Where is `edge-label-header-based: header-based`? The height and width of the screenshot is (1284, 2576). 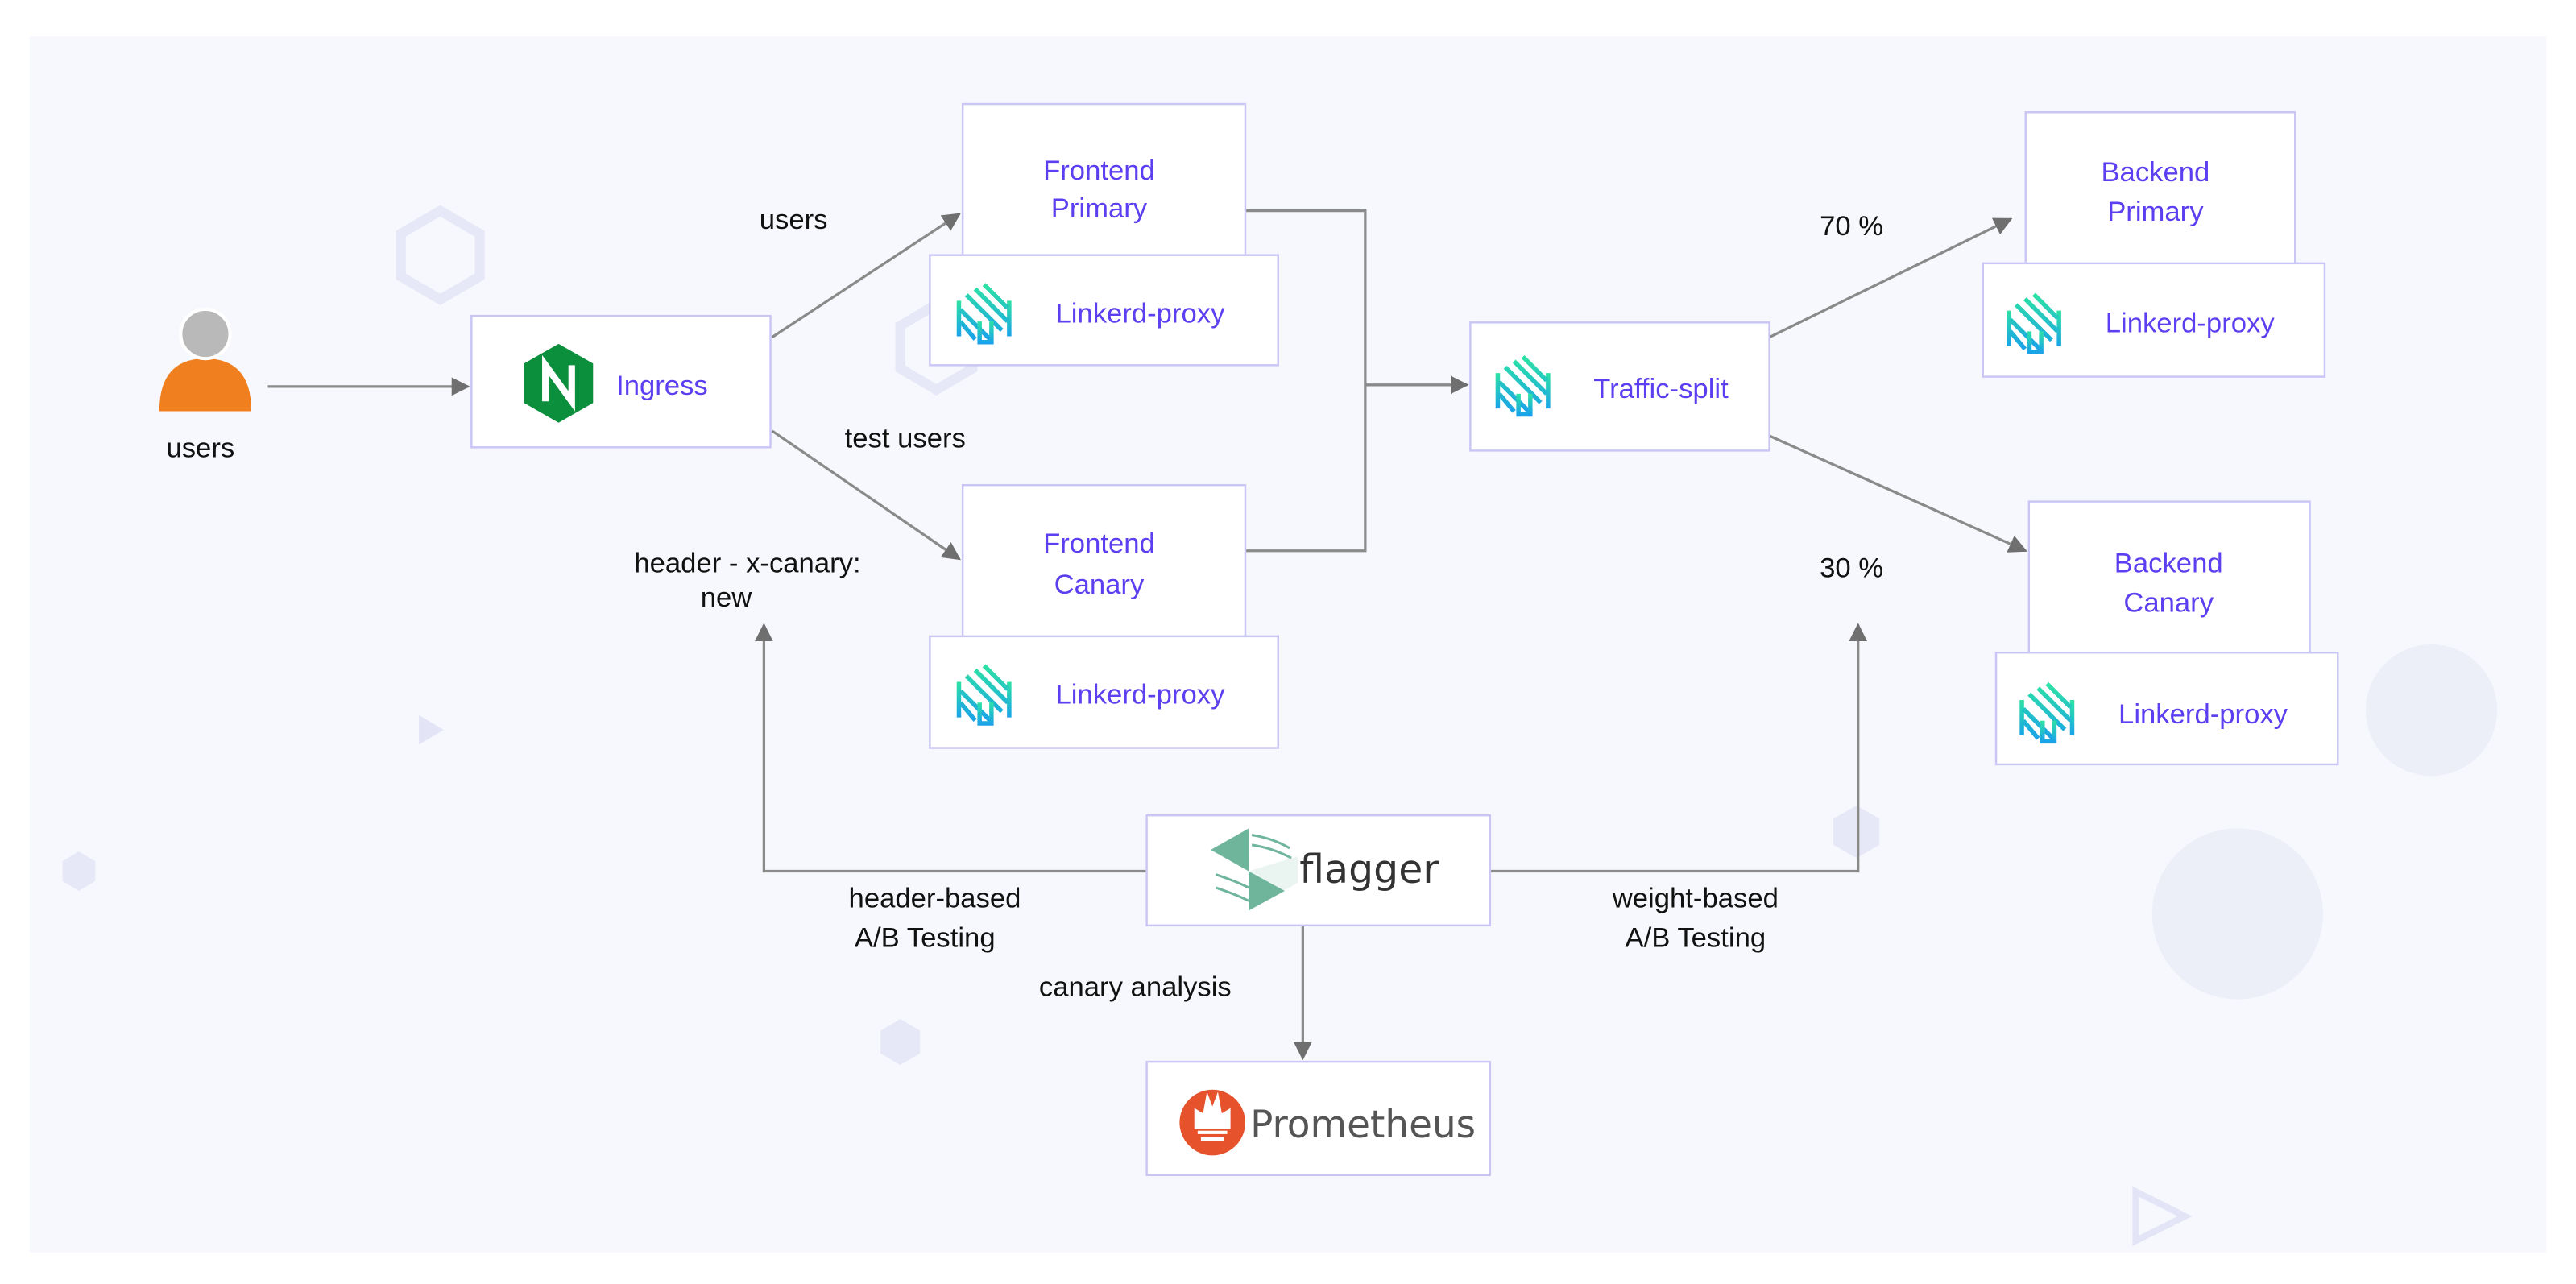
edge-label-header-based: header-based is located at coordinates (935, 898).